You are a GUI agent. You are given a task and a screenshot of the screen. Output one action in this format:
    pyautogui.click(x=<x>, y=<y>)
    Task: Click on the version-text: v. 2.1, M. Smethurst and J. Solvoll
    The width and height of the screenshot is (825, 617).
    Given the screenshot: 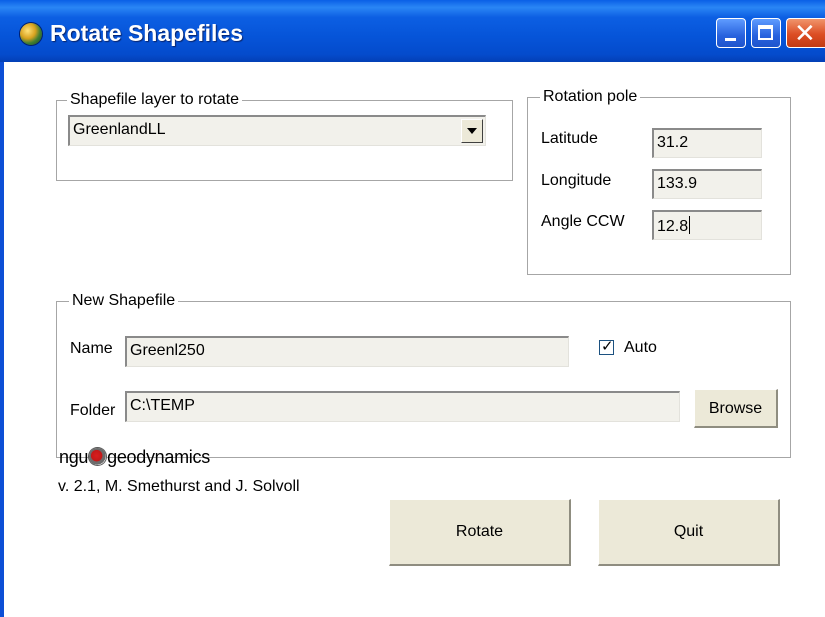 What is the action you would take?
    pyautogui.click(x=179, y=486)
    